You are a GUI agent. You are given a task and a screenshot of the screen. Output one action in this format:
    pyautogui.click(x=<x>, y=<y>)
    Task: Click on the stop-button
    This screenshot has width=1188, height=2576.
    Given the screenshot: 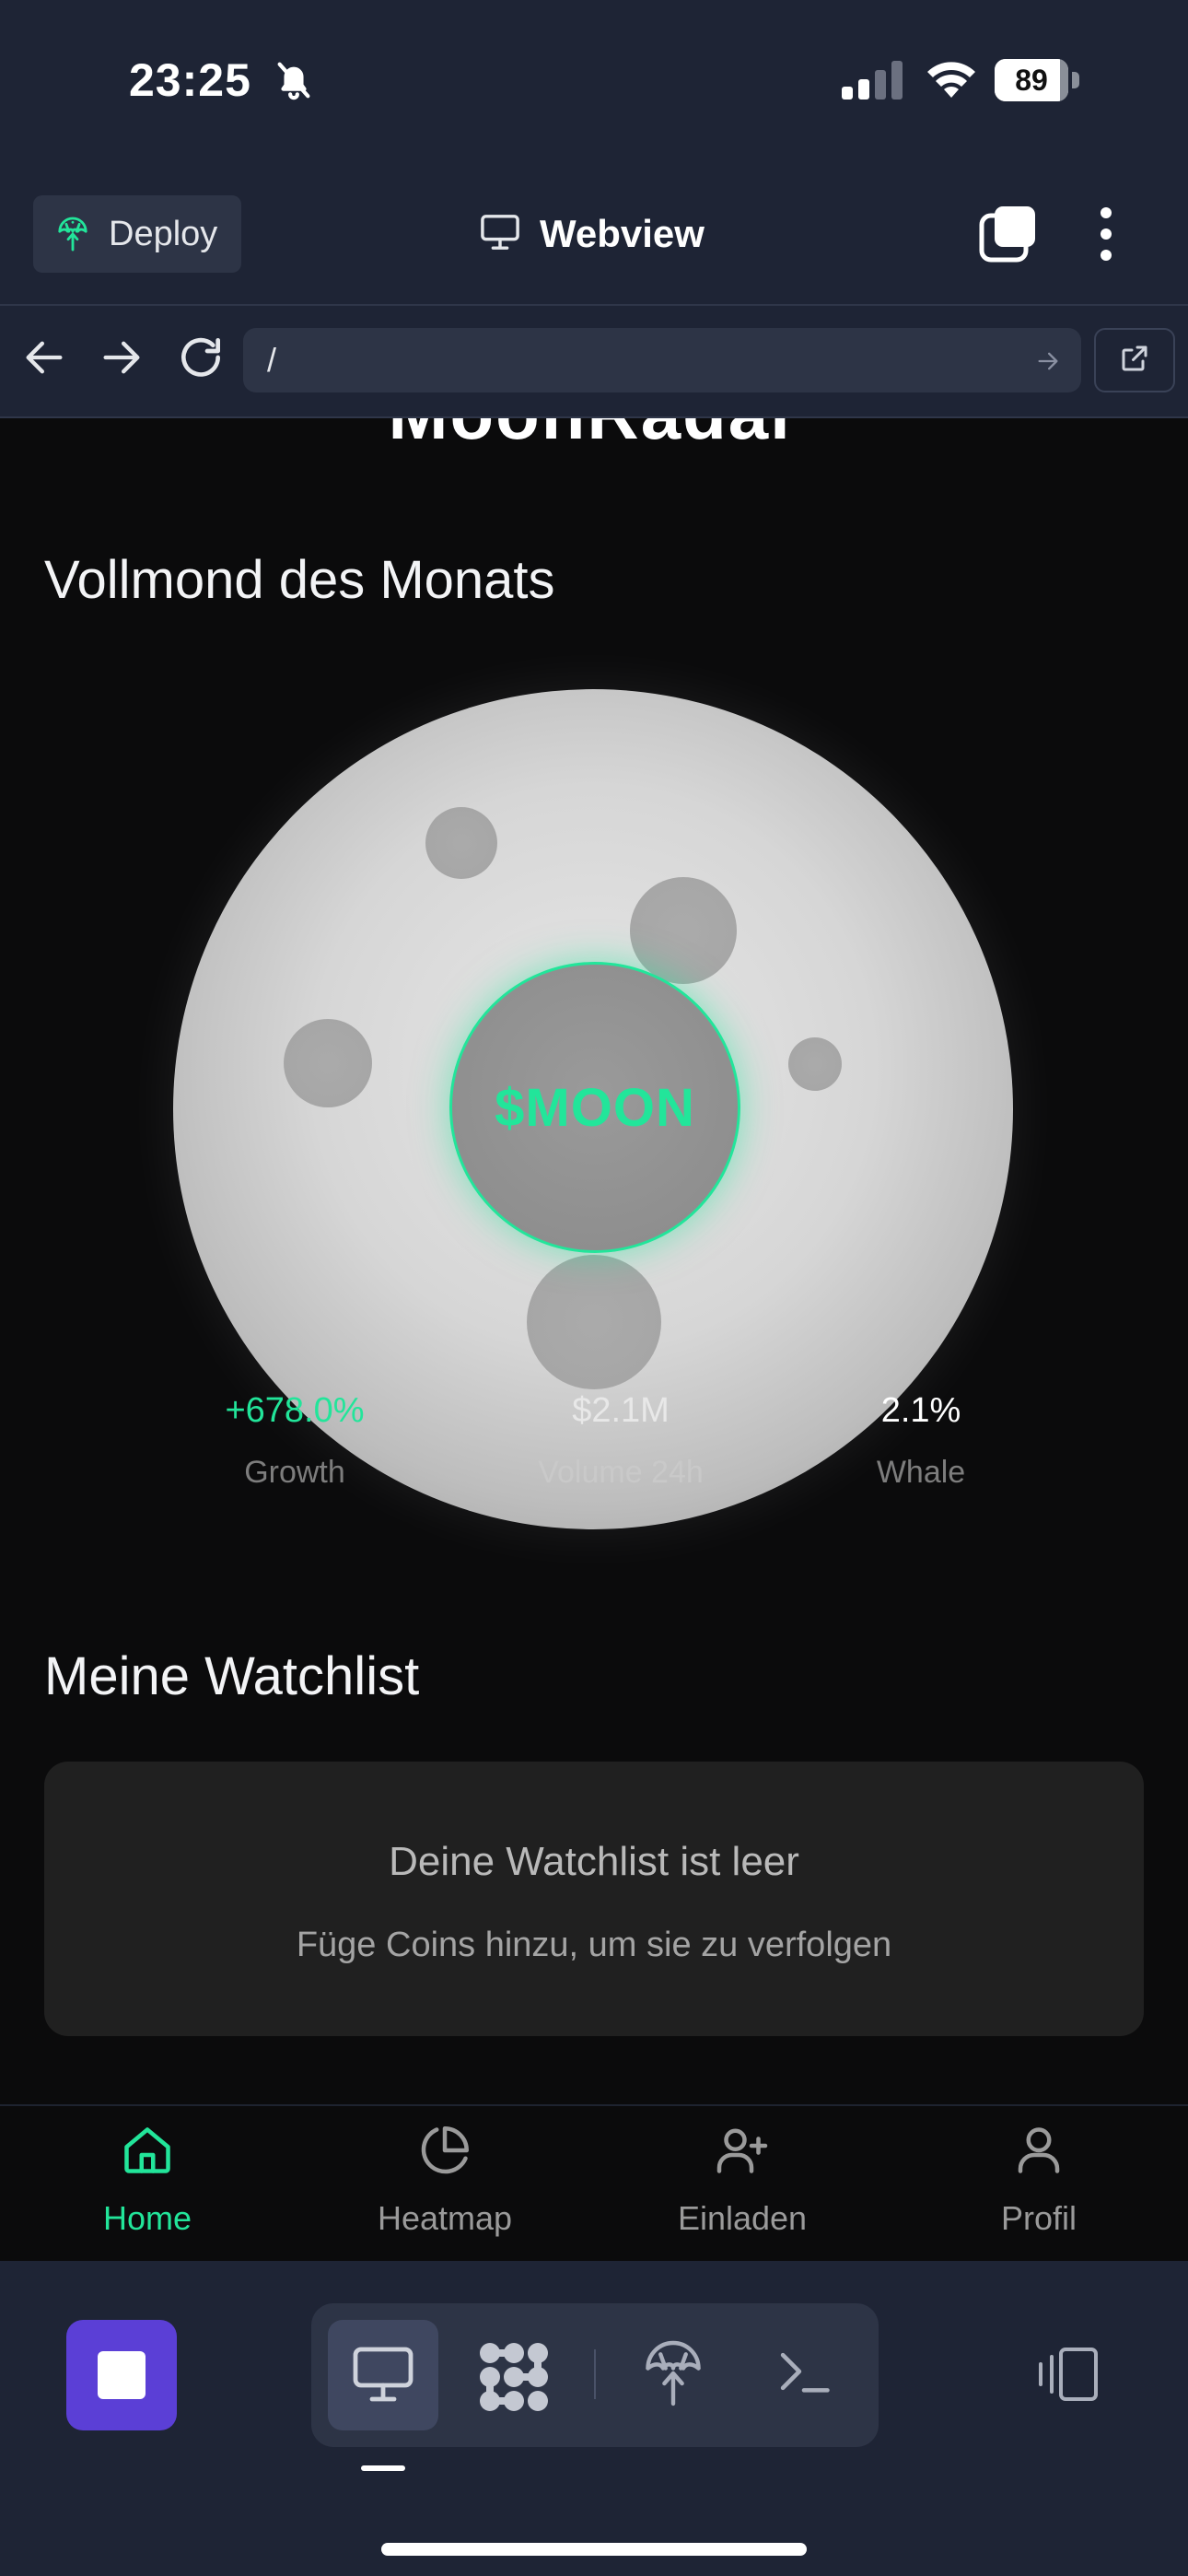 What is the action you would take?
    pyautogui.click(x=121, y=2375)
    